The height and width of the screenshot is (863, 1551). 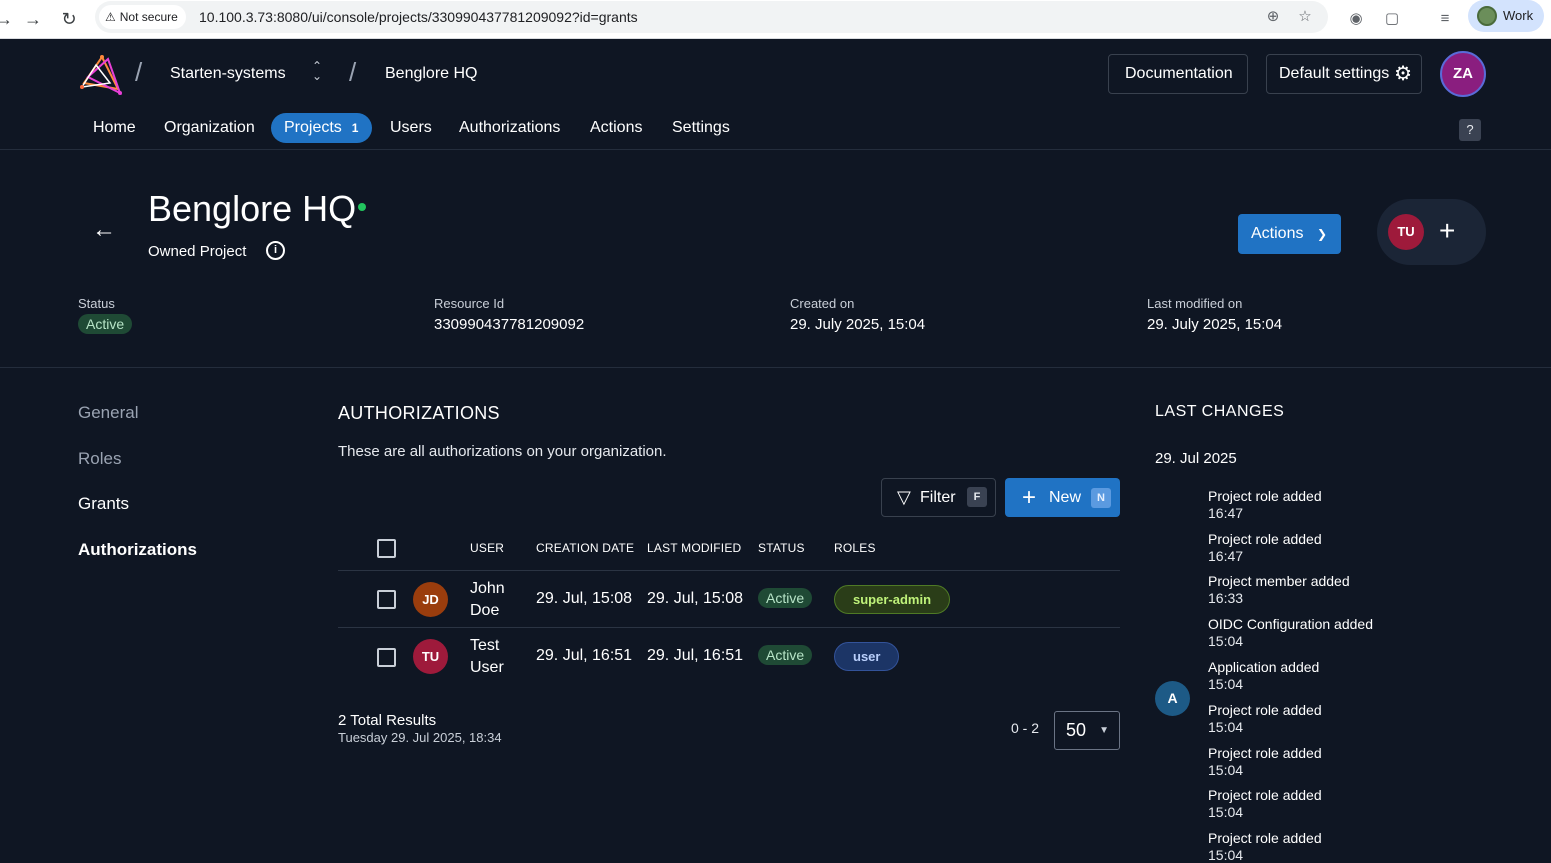 What do you see at coordinates (694, 548) in the screenshot?
I see `column-header-last-modified: LAST MODIFIED` at bounding box center [694, 548].